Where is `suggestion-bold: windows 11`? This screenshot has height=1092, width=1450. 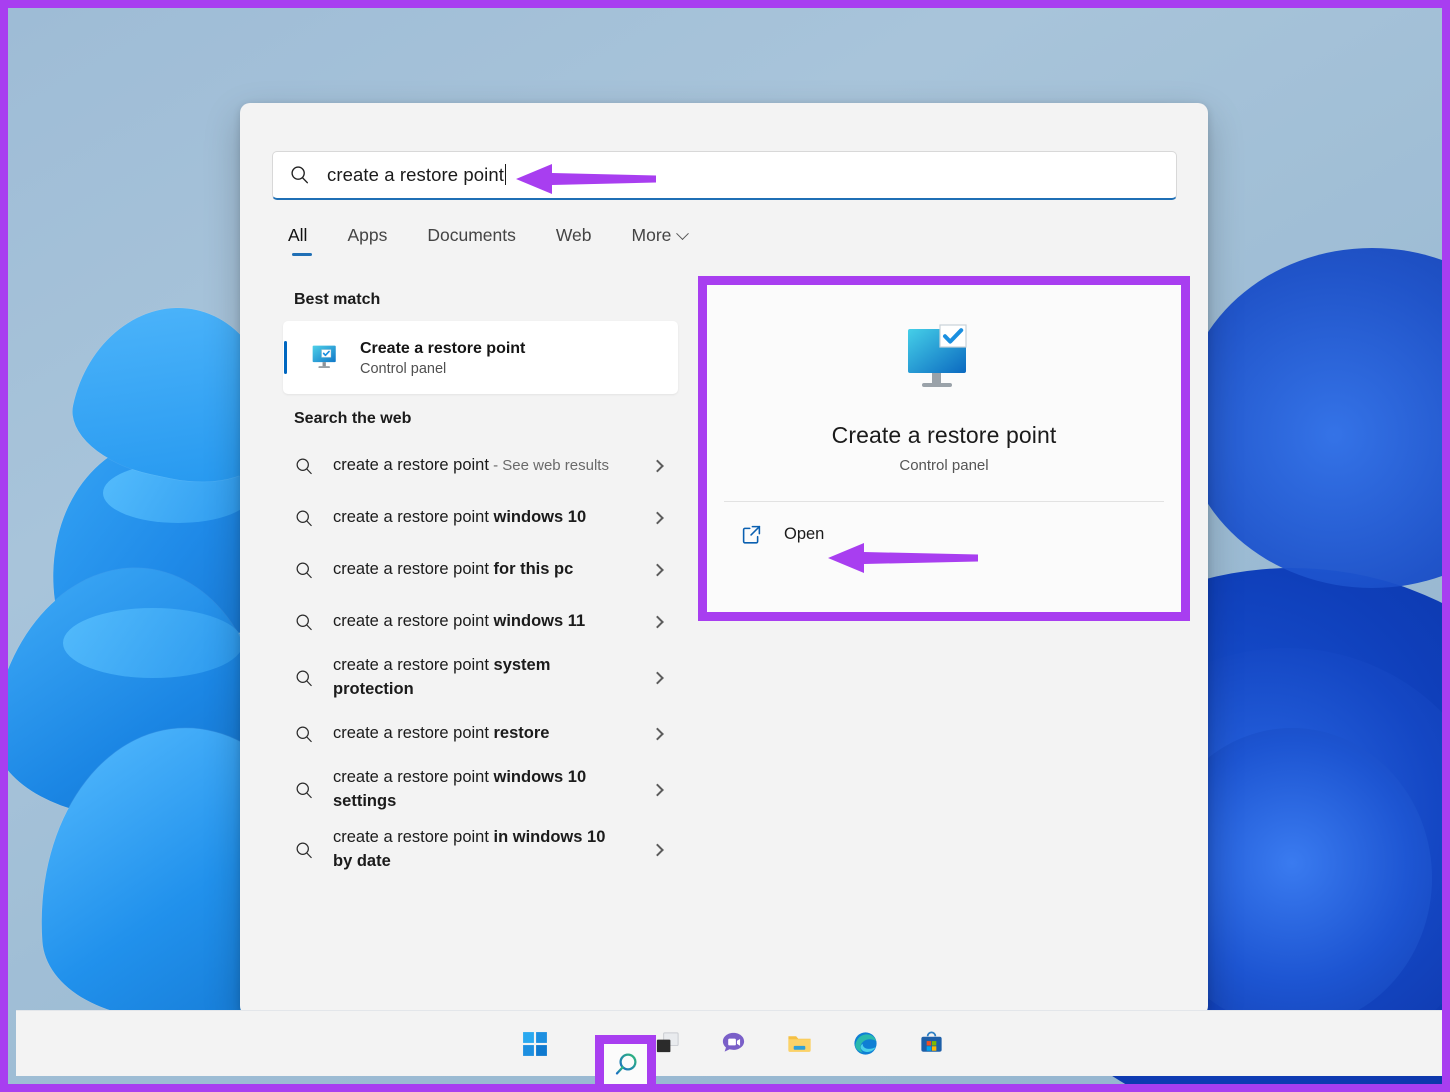 suggestion-bold: windows 11 is located at coordinates (539, 621).